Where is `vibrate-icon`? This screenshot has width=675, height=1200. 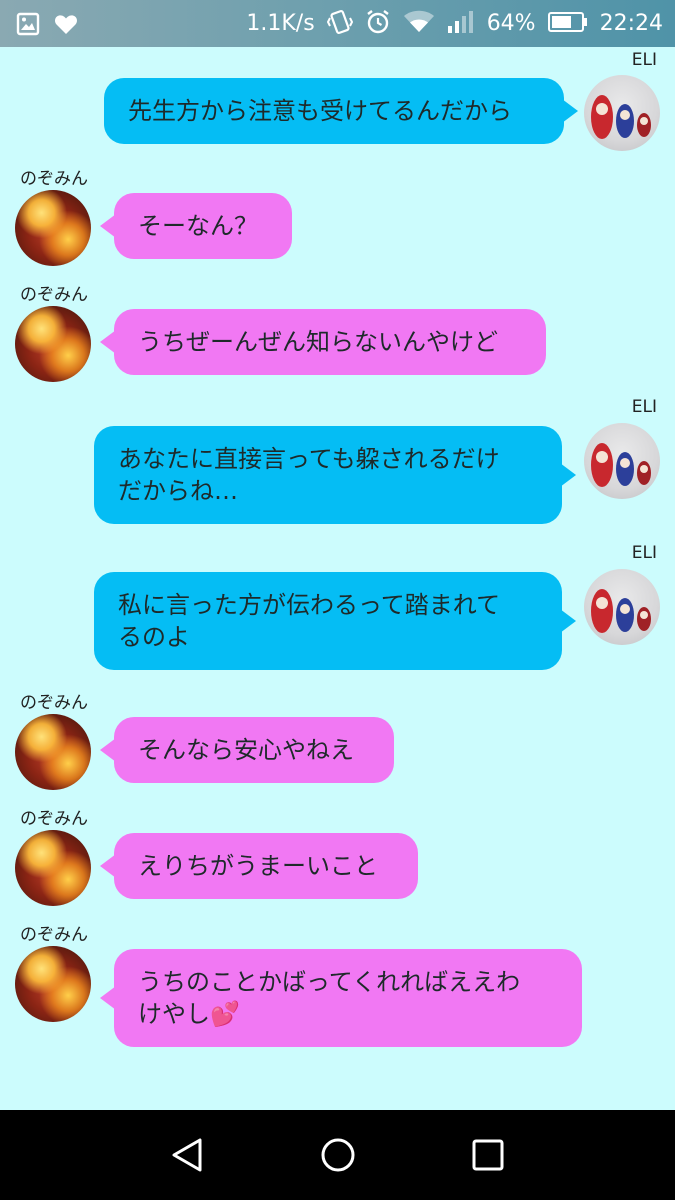
vibrate-icon is located at coordinates (339, 24).